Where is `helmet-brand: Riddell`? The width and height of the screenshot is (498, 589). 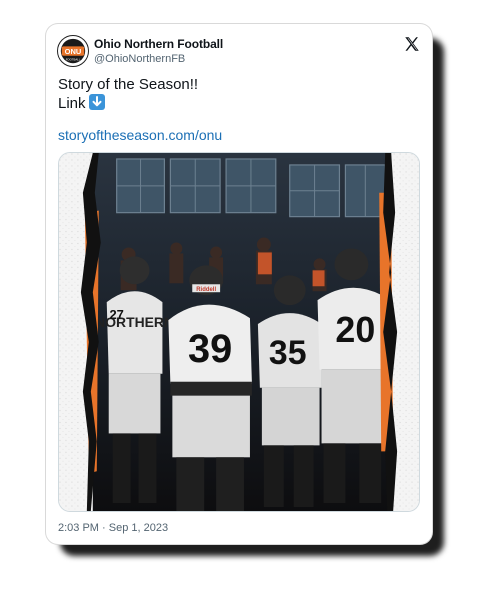 helmet-brand: Riddell is located at coordinates (206, 290).